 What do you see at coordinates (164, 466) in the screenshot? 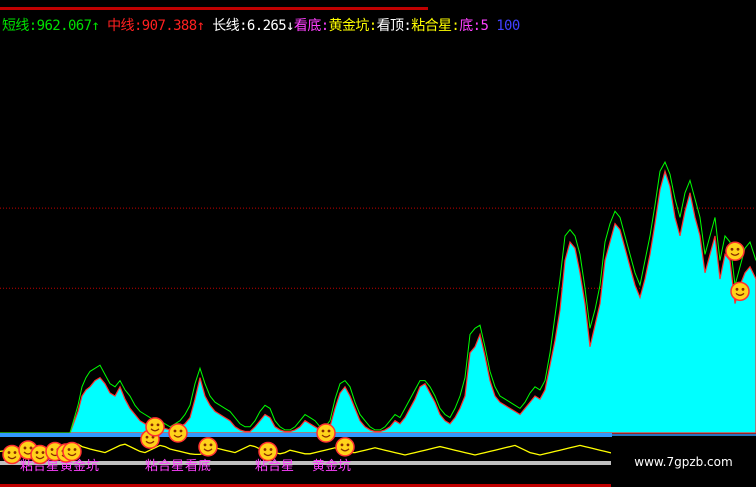
I see `signal-label-2: 粘合星` at bounding box center [164, 466].